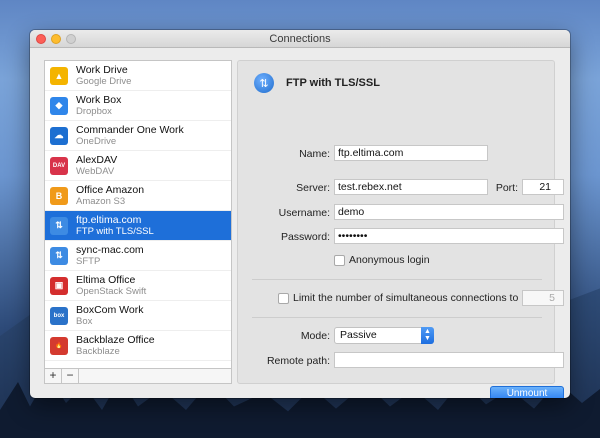 The height and width of the screenshot is (438, 600). What do you see at coordinates (41, 39) in the screenshot?
I see `close-window-button` at bounding box center [41, 39].